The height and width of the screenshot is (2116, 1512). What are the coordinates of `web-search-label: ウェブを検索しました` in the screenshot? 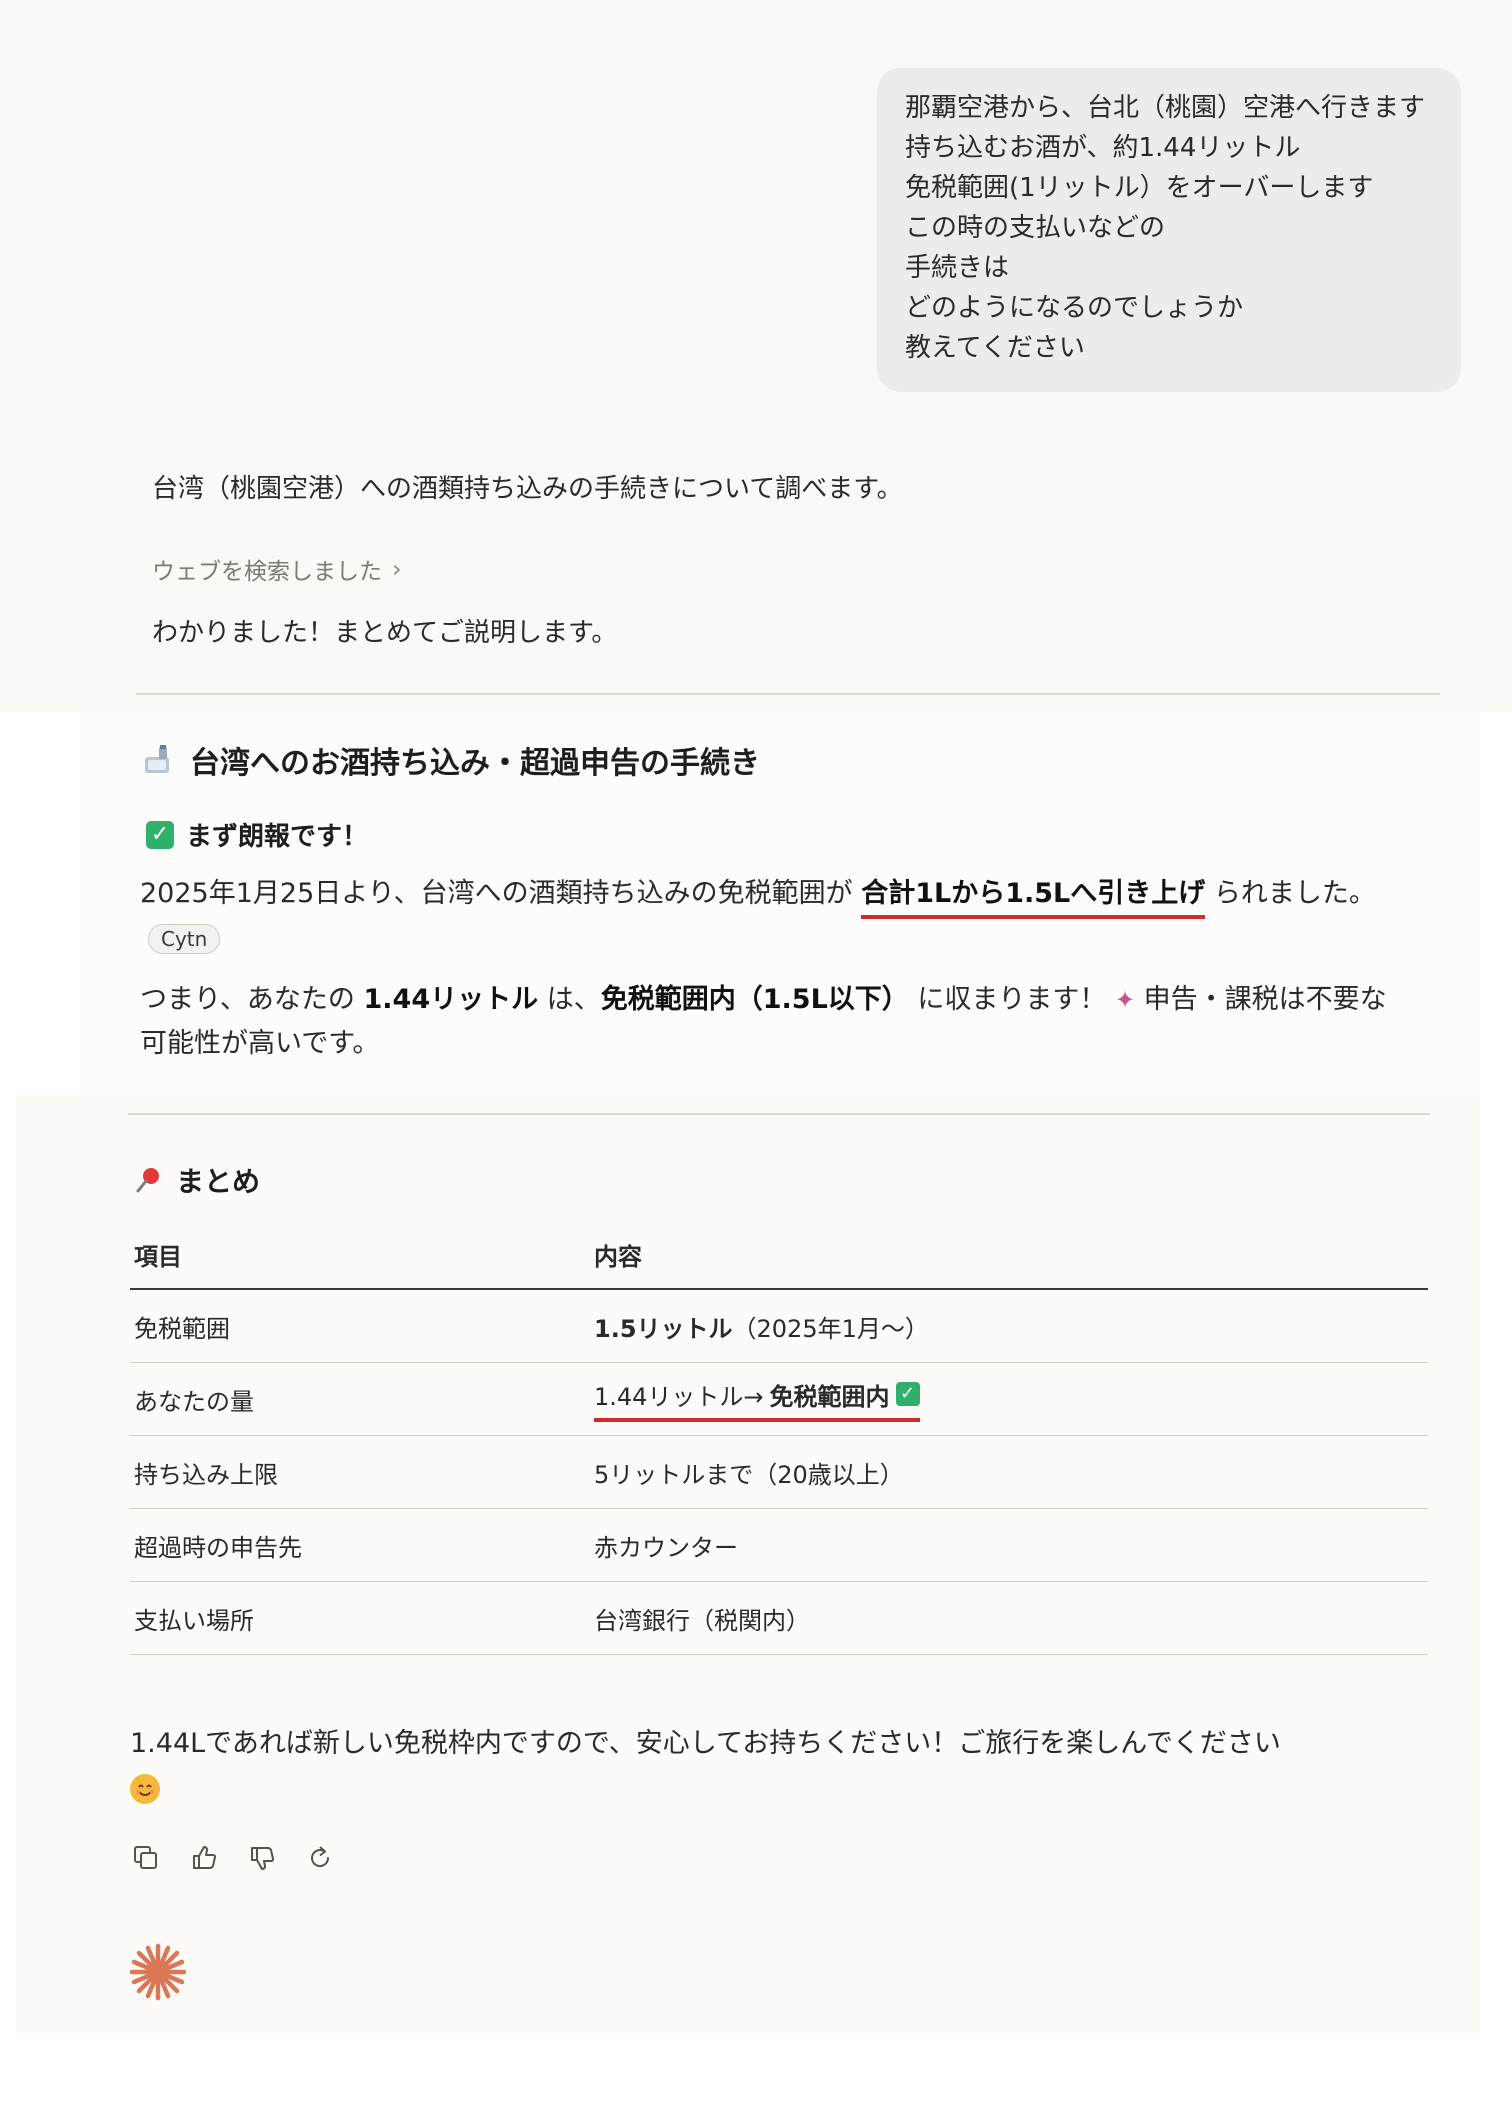 It's located at (267, 572).